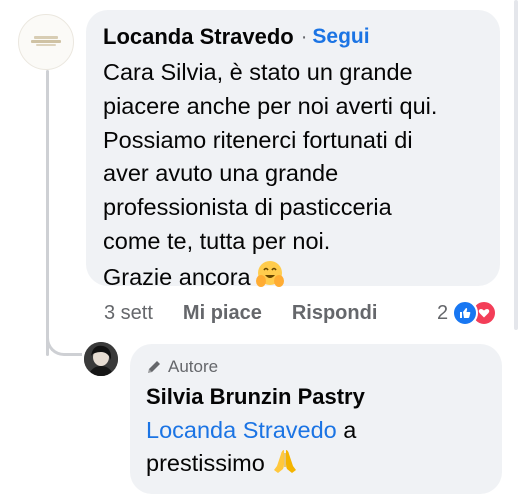  What do you see at coordinates (177, 276) in the screenshot?
I see `comment-text-line: Grazie ancora` at bounding box center [177, 276].